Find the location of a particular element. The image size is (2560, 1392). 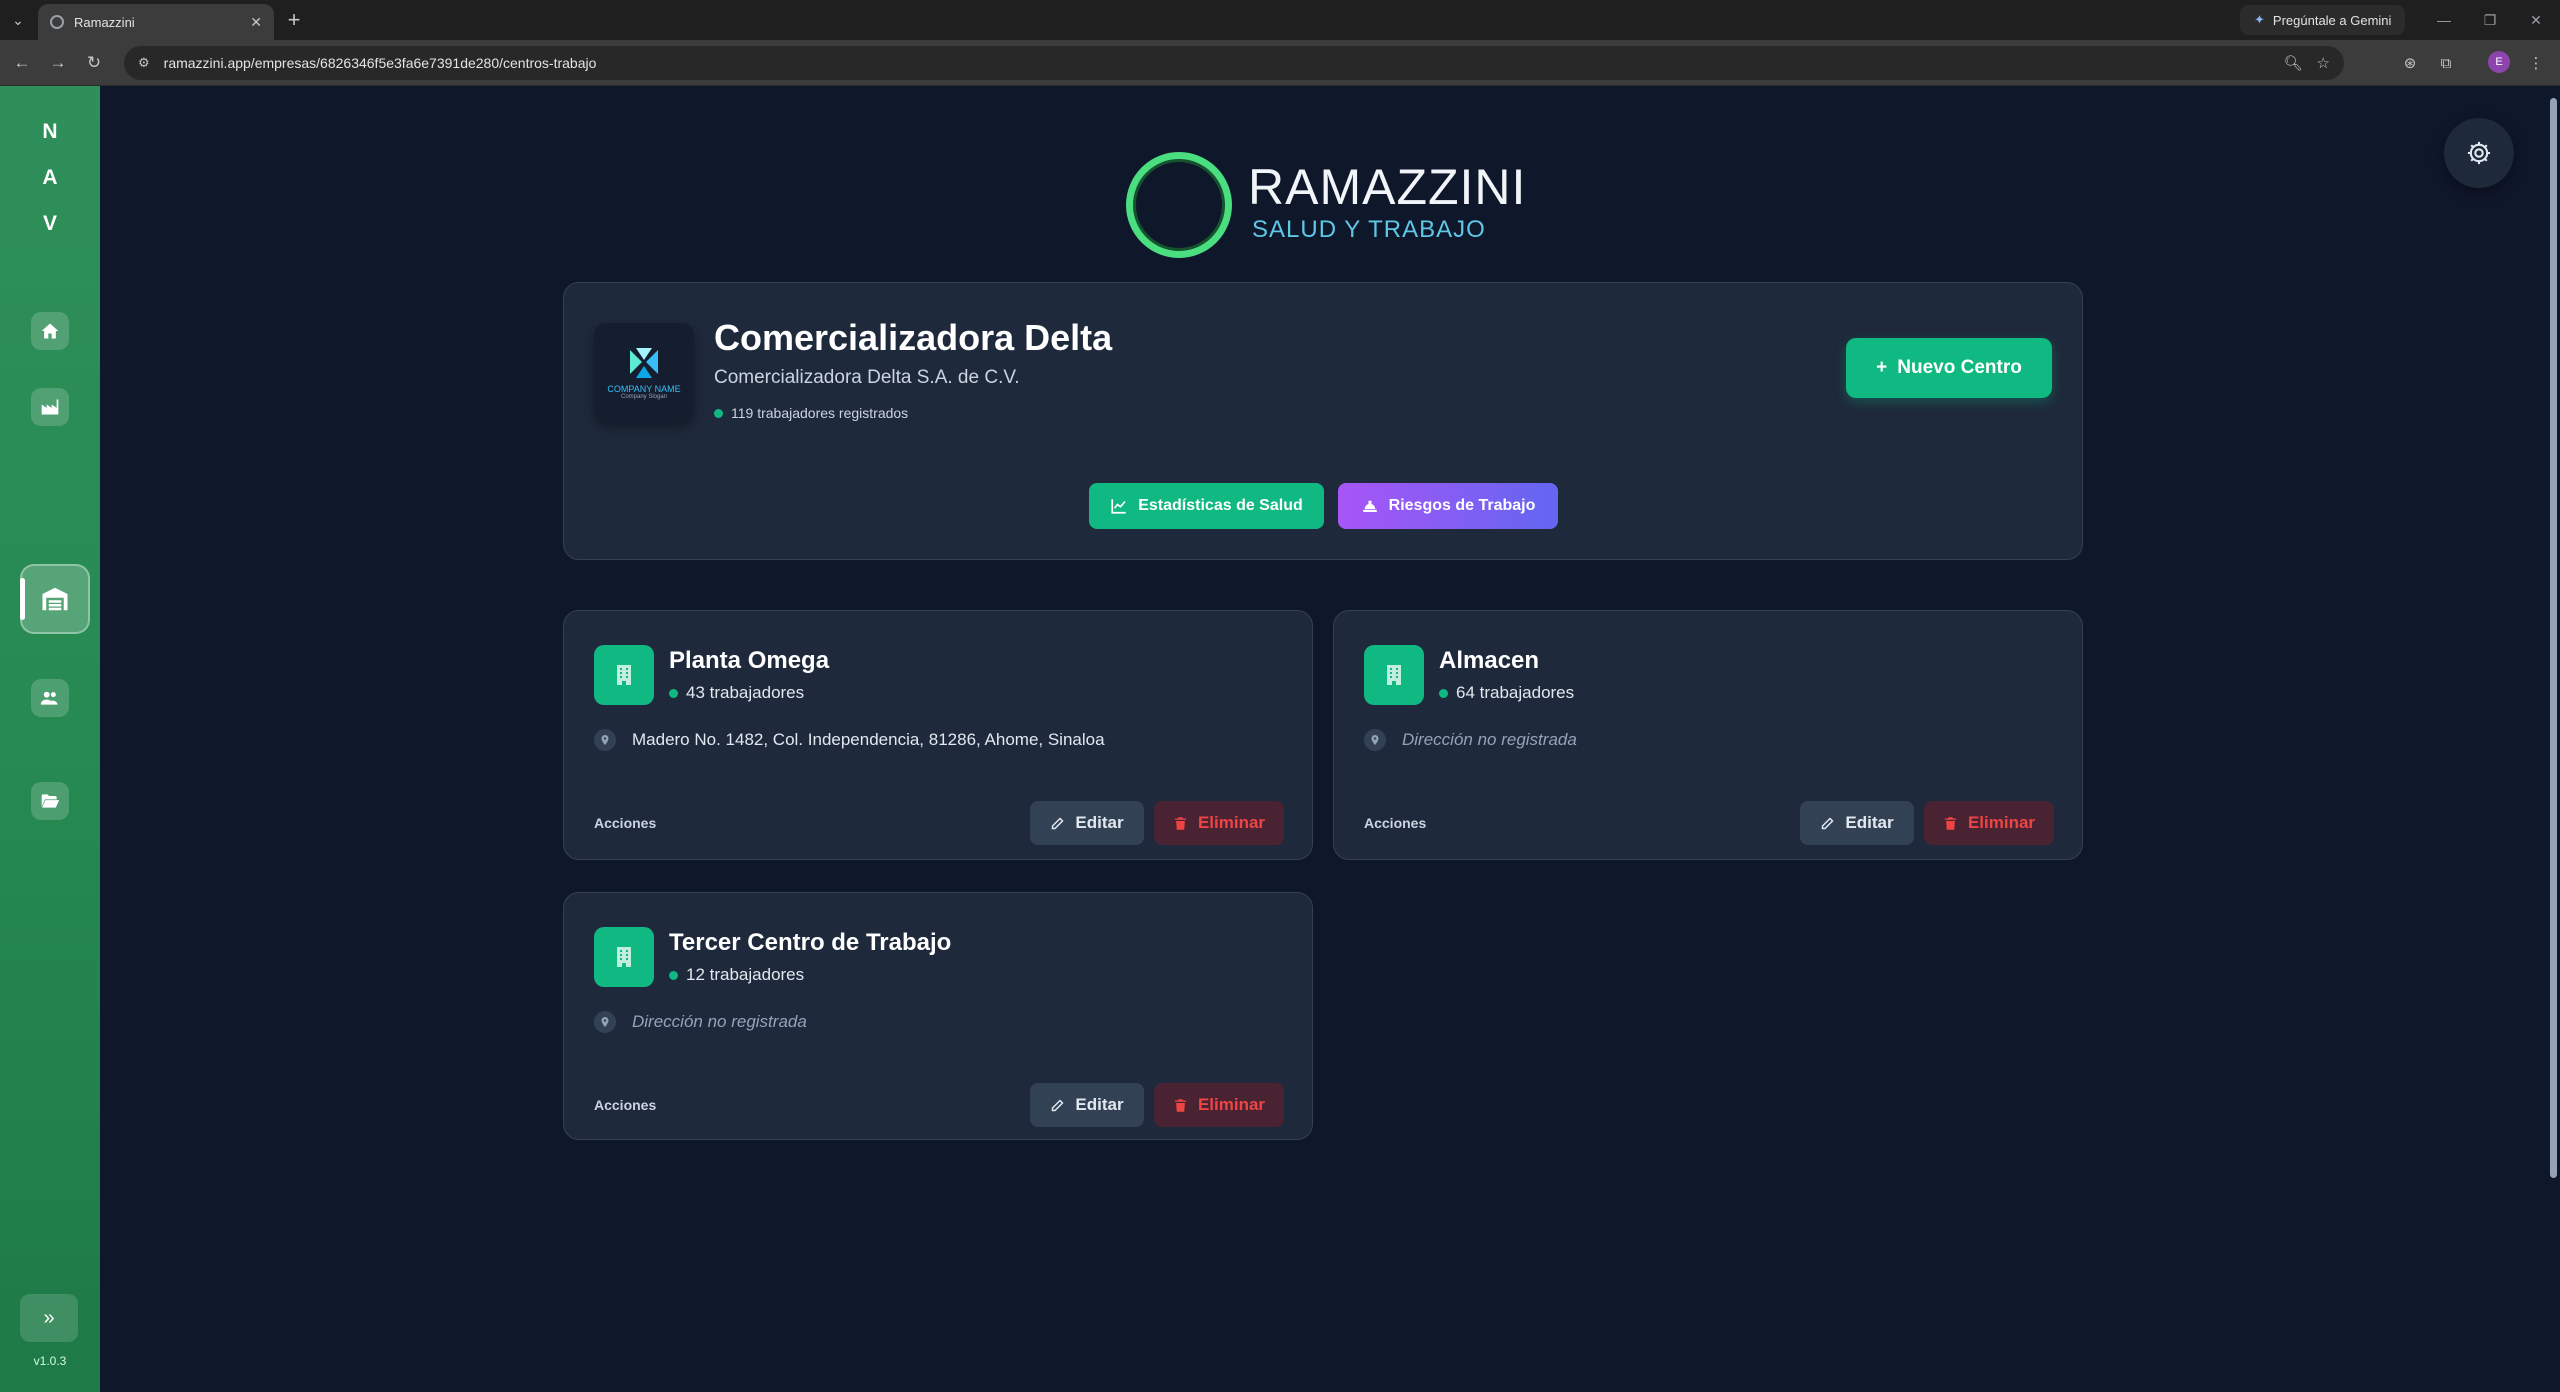

sidebar-item-home is located at coordinates (50, 331).